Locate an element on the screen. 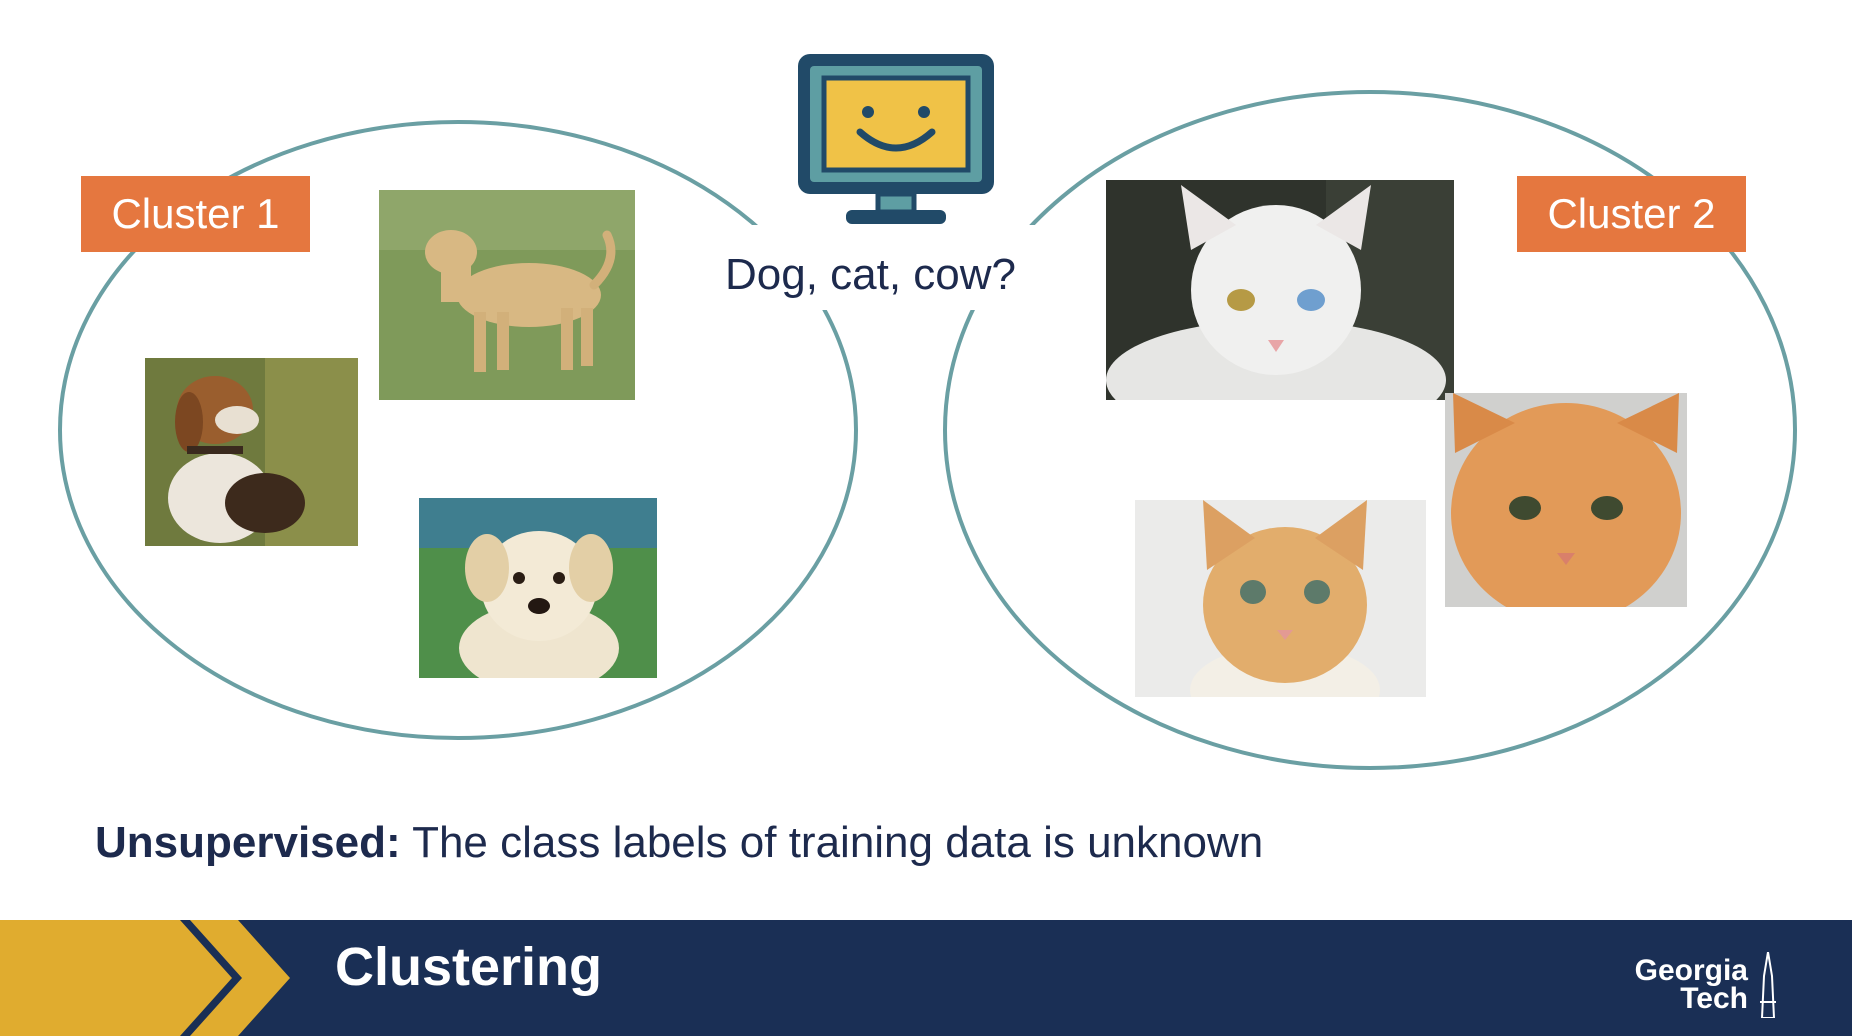 This screenshot has height=1036, width=1852. cluster-2-label: Cluster 2 is located at coordinates (1631, 214).